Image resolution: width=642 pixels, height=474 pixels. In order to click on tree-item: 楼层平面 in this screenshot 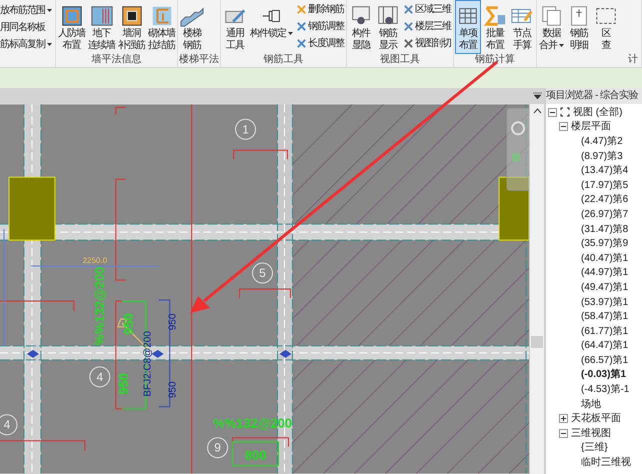, I will do `click(591, 127)`.